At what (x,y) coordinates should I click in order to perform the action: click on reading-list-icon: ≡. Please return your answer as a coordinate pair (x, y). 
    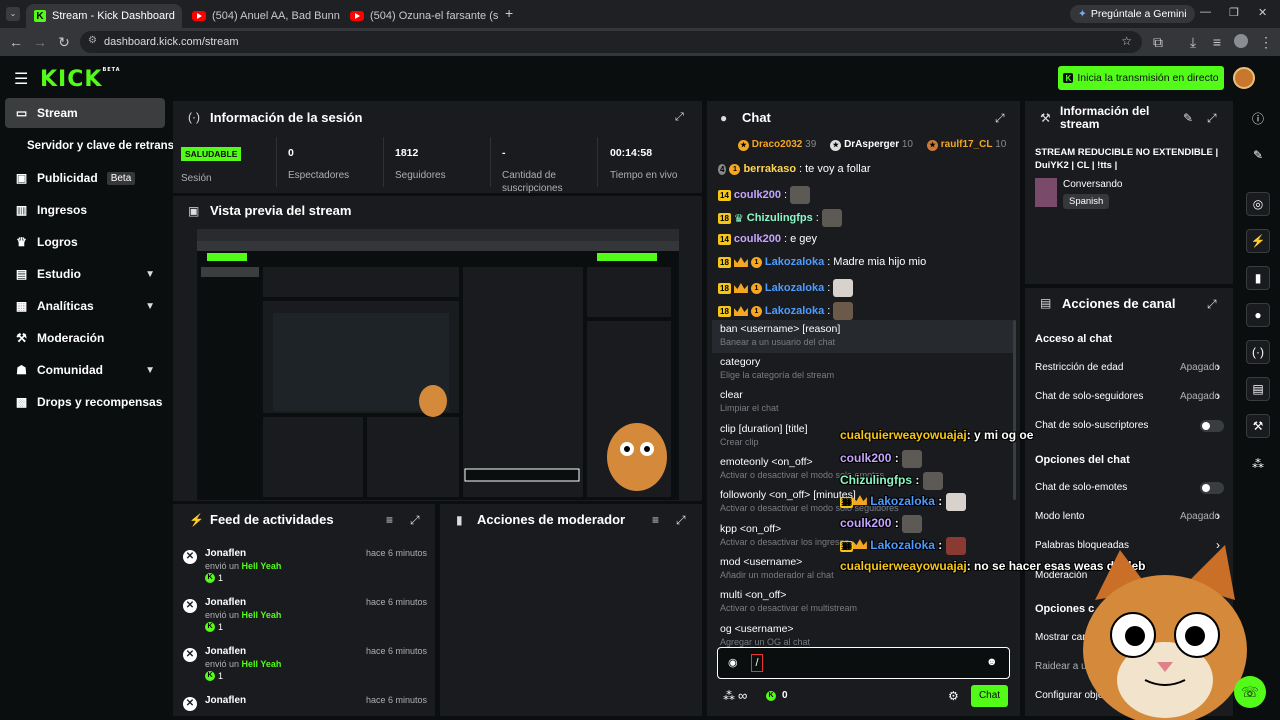
    Looking at the image, I should click on (1217, 42).